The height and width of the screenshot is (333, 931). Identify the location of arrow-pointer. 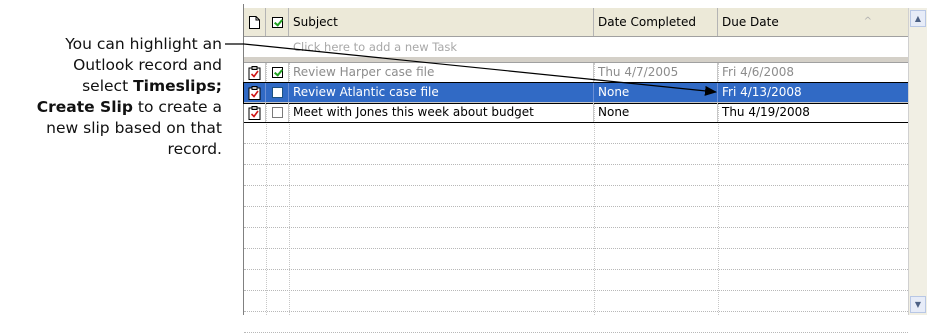
(480, 69).